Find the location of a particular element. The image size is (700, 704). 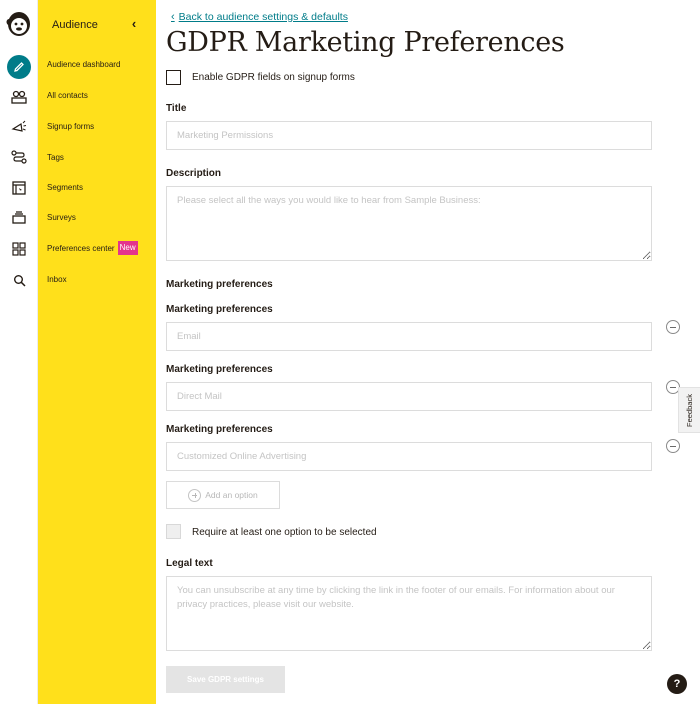

option-input-direct-mail is located at coordinates (409, 396).